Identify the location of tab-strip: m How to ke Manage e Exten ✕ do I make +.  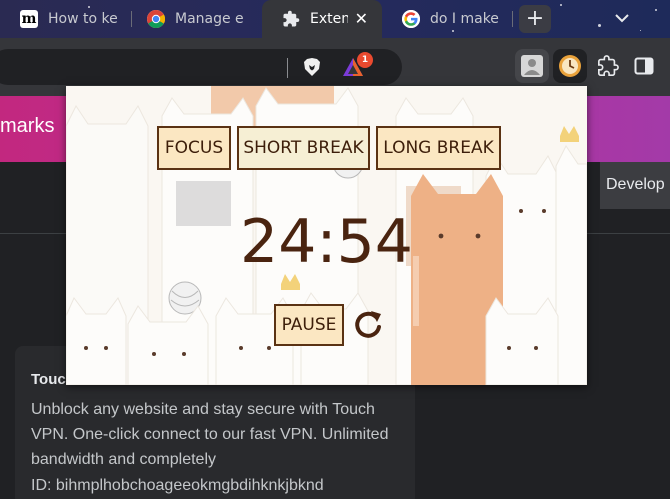
(335, 19).